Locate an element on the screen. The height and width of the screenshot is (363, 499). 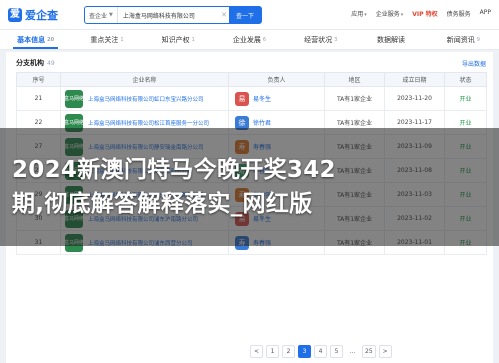
tab-count: 9 is located at coordinates (478, 39).